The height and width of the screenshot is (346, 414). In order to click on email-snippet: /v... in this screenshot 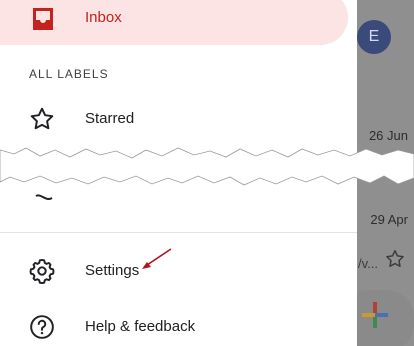, I will do `click(368, 263)`.